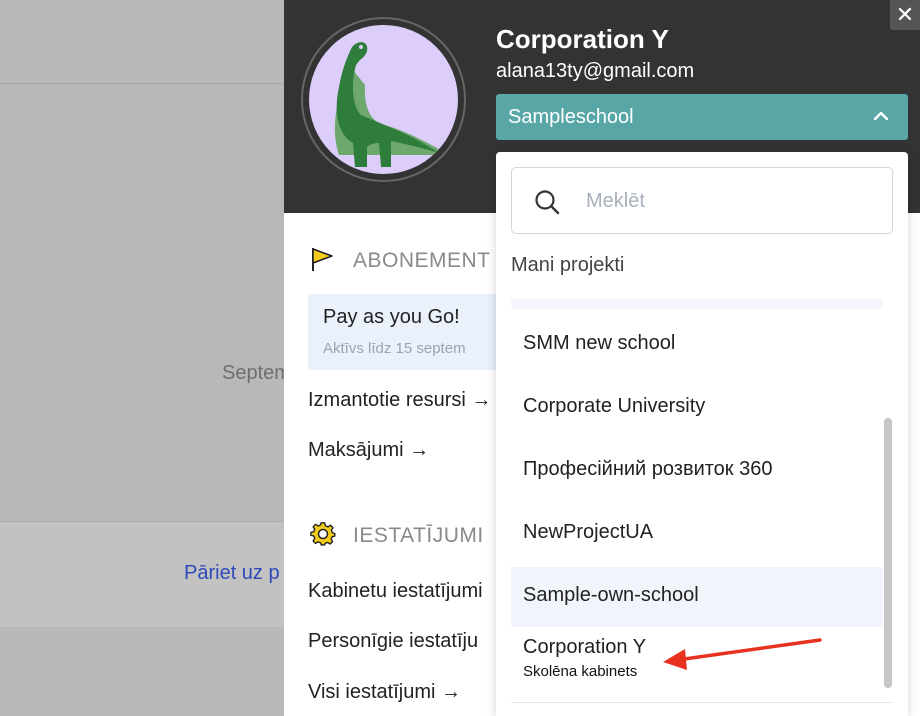  I want to click on personal-settings-link: Personīgie iestatīju, so click(393, 641).